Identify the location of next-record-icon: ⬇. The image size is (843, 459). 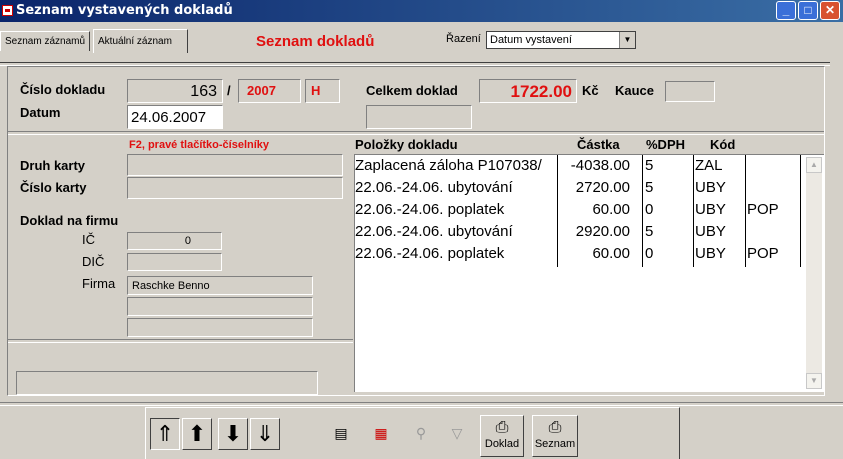
(233, 433).